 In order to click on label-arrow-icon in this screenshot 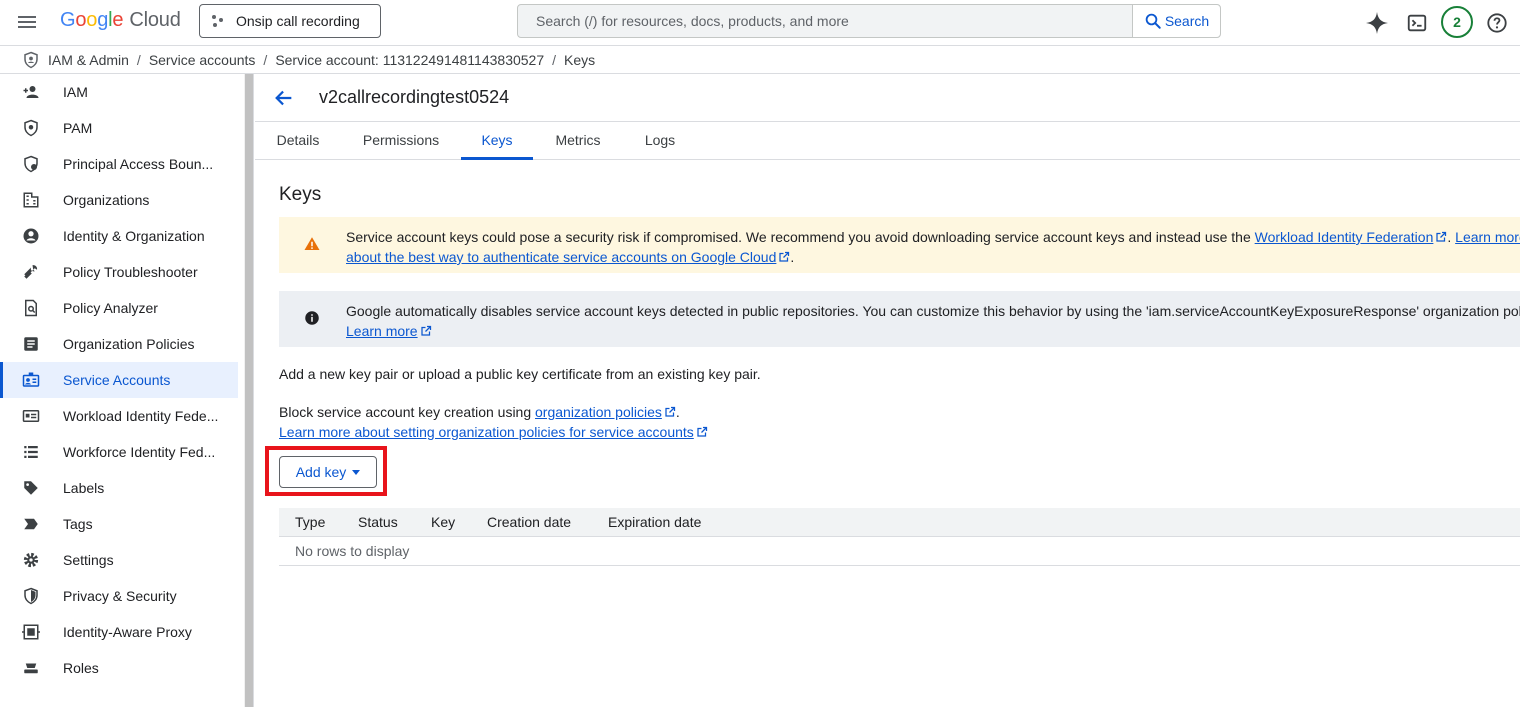, I will do `click(31, 524)`.